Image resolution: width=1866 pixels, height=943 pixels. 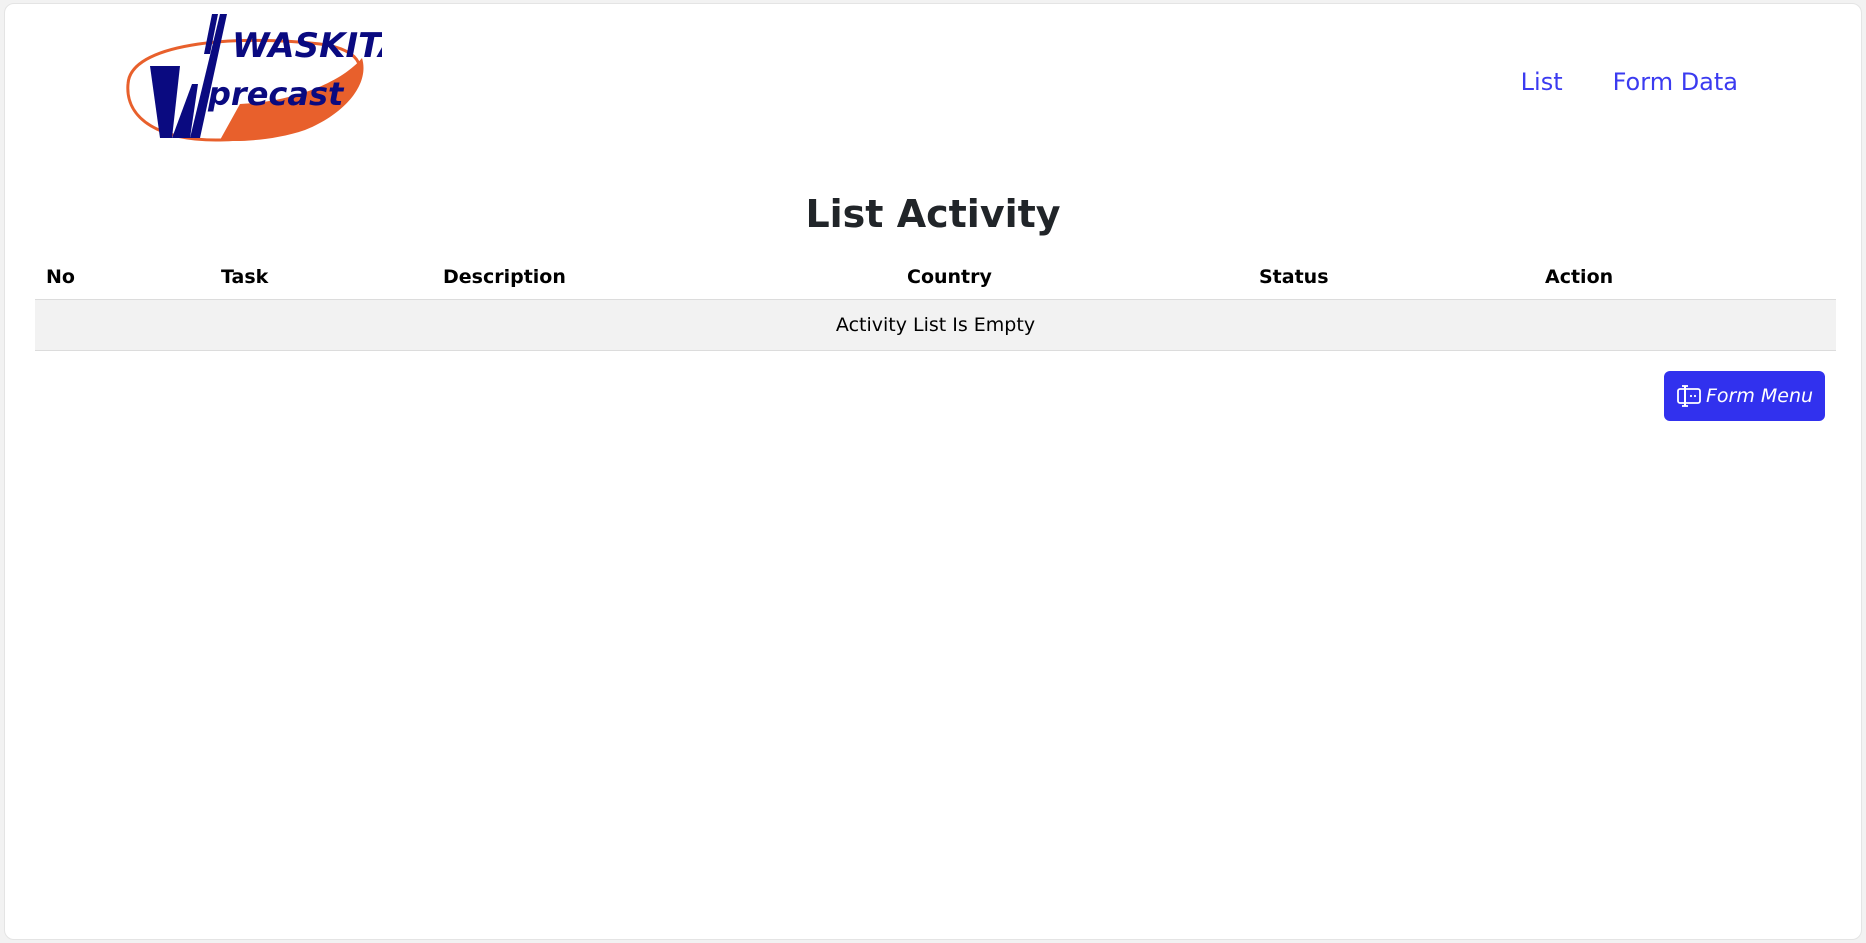 I want to click on logo-text-bottom: precast, so click(x=276, y=94).